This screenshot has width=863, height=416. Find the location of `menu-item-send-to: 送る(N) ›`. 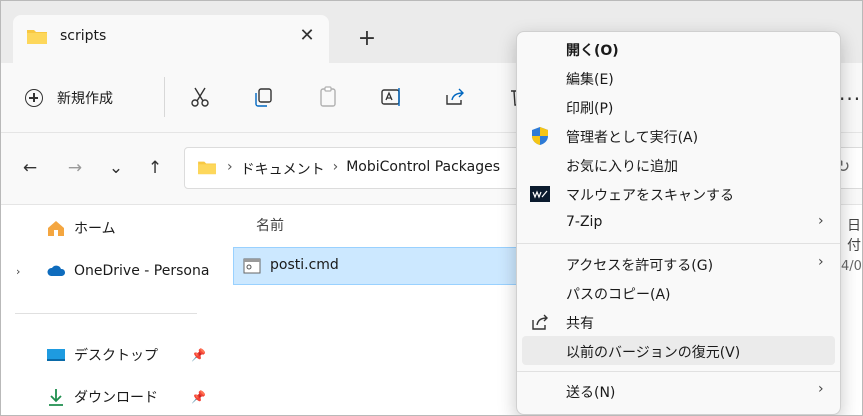

menu-item-send-to: 送る(N) › is located at coordinates (678, 390).